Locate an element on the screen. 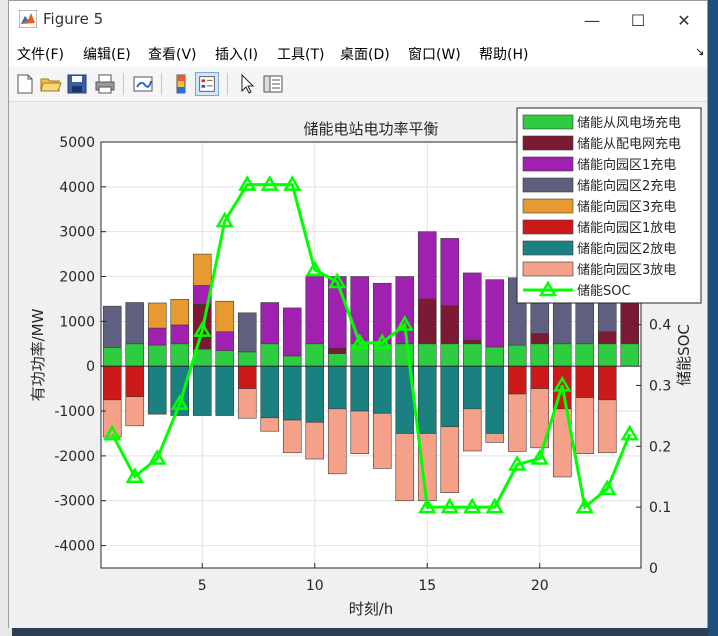 The width and height of the screenshot is (718, 636). y2-tick-label: 0.2 is located at coordinates (660, 447).